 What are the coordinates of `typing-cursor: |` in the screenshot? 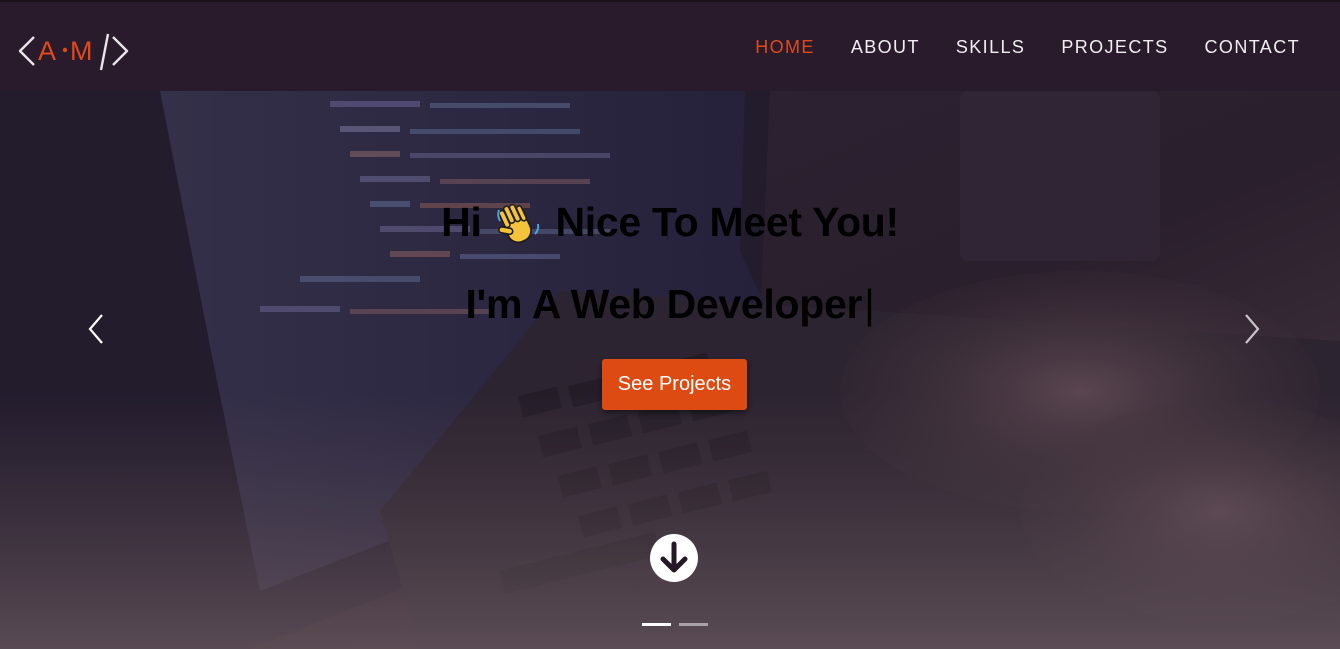 It's located at (869, 304).